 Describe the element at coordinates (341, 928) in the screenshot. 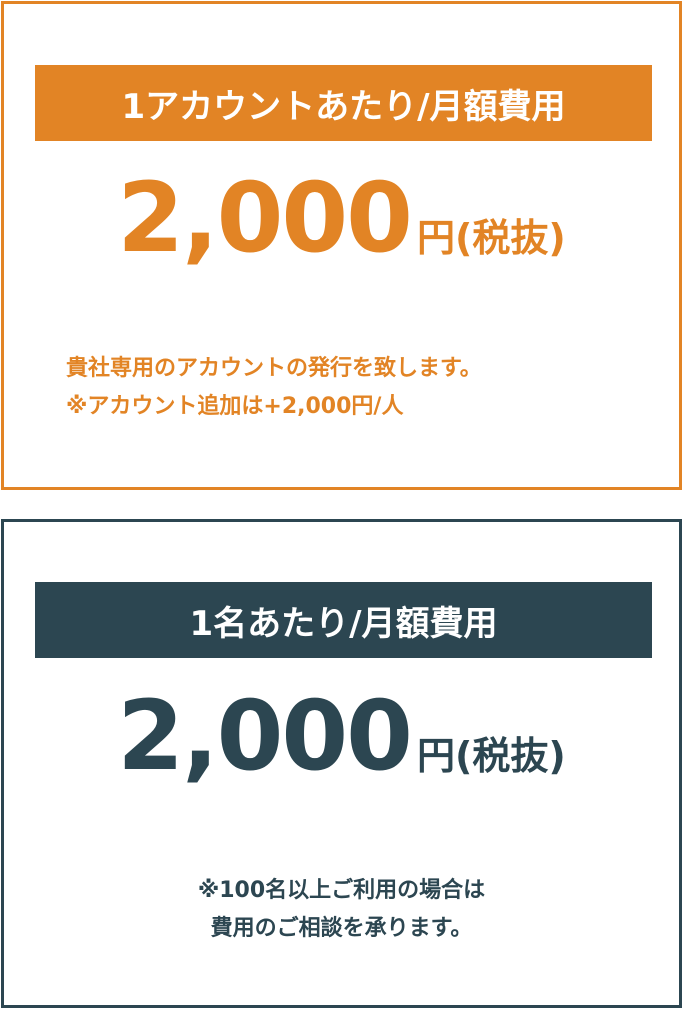

I see `per-person-plan-note-line: 費用のご相談を承ります。` at that location.